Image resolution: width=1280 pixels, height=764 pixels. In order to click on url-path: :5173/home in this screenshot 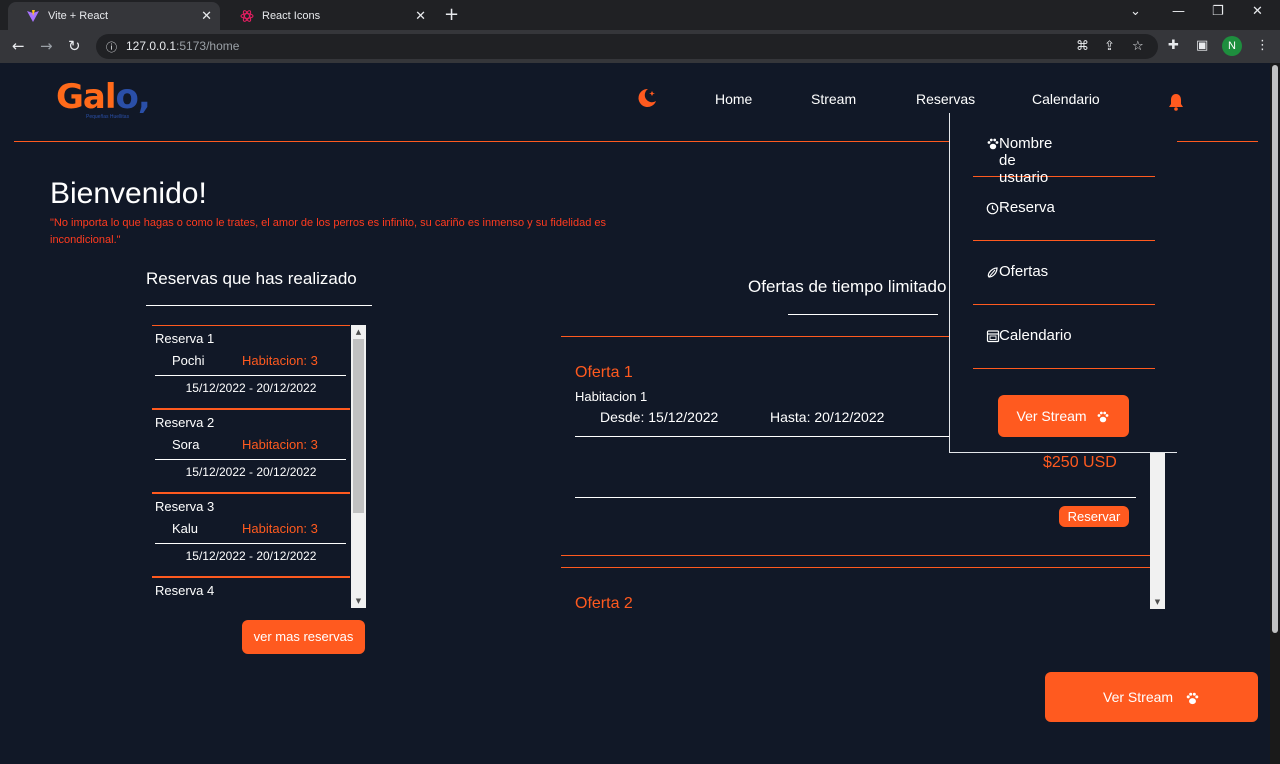, I will do `click(208, 46)`.